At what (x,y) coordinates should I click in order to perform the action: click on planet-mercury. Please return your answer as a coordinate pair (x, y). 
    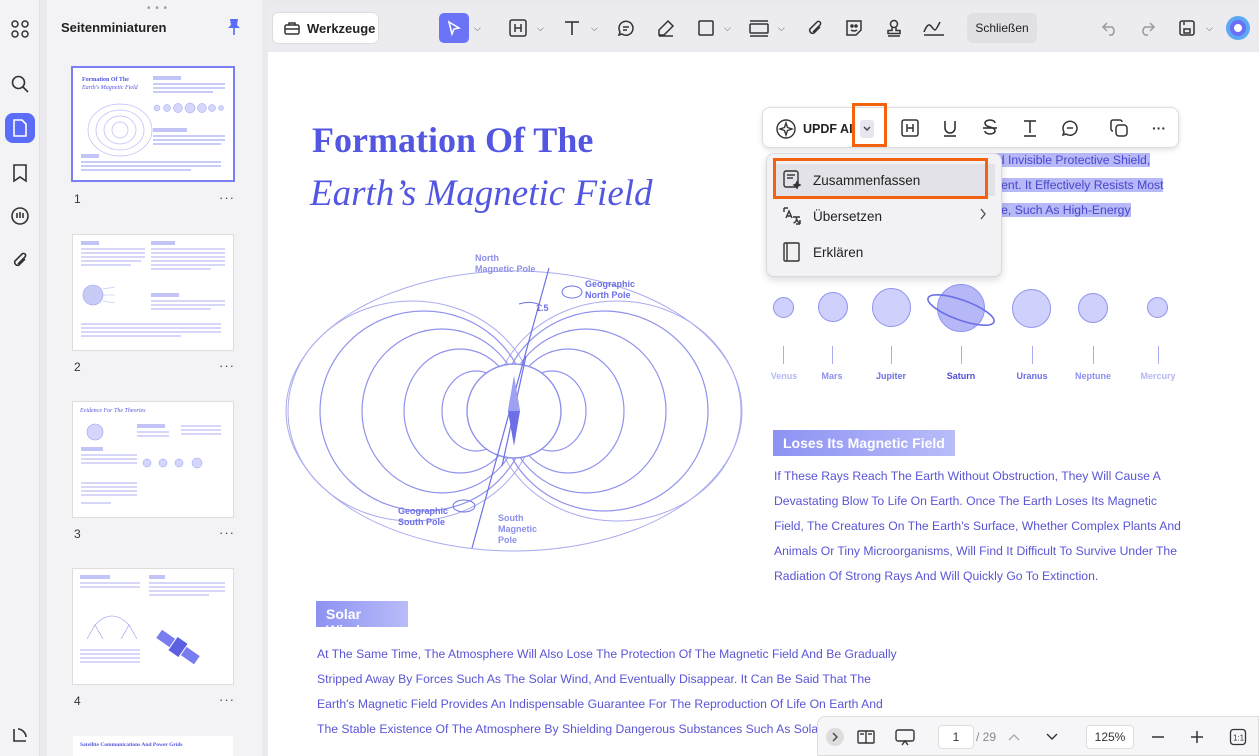
    Looking at the image, I should click on (1157, 307).